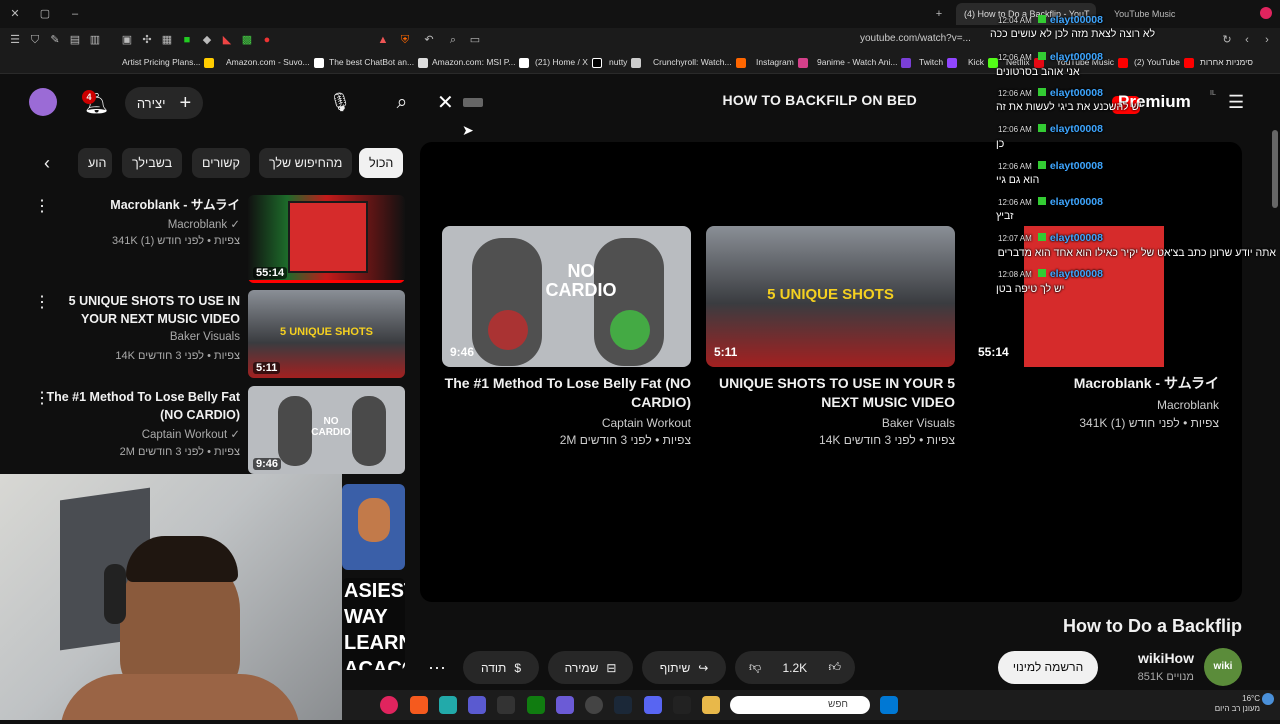 The width and height of the screenshot is (1280, 724). I want to click on taskbar-epic-icon, so click(682, 705).